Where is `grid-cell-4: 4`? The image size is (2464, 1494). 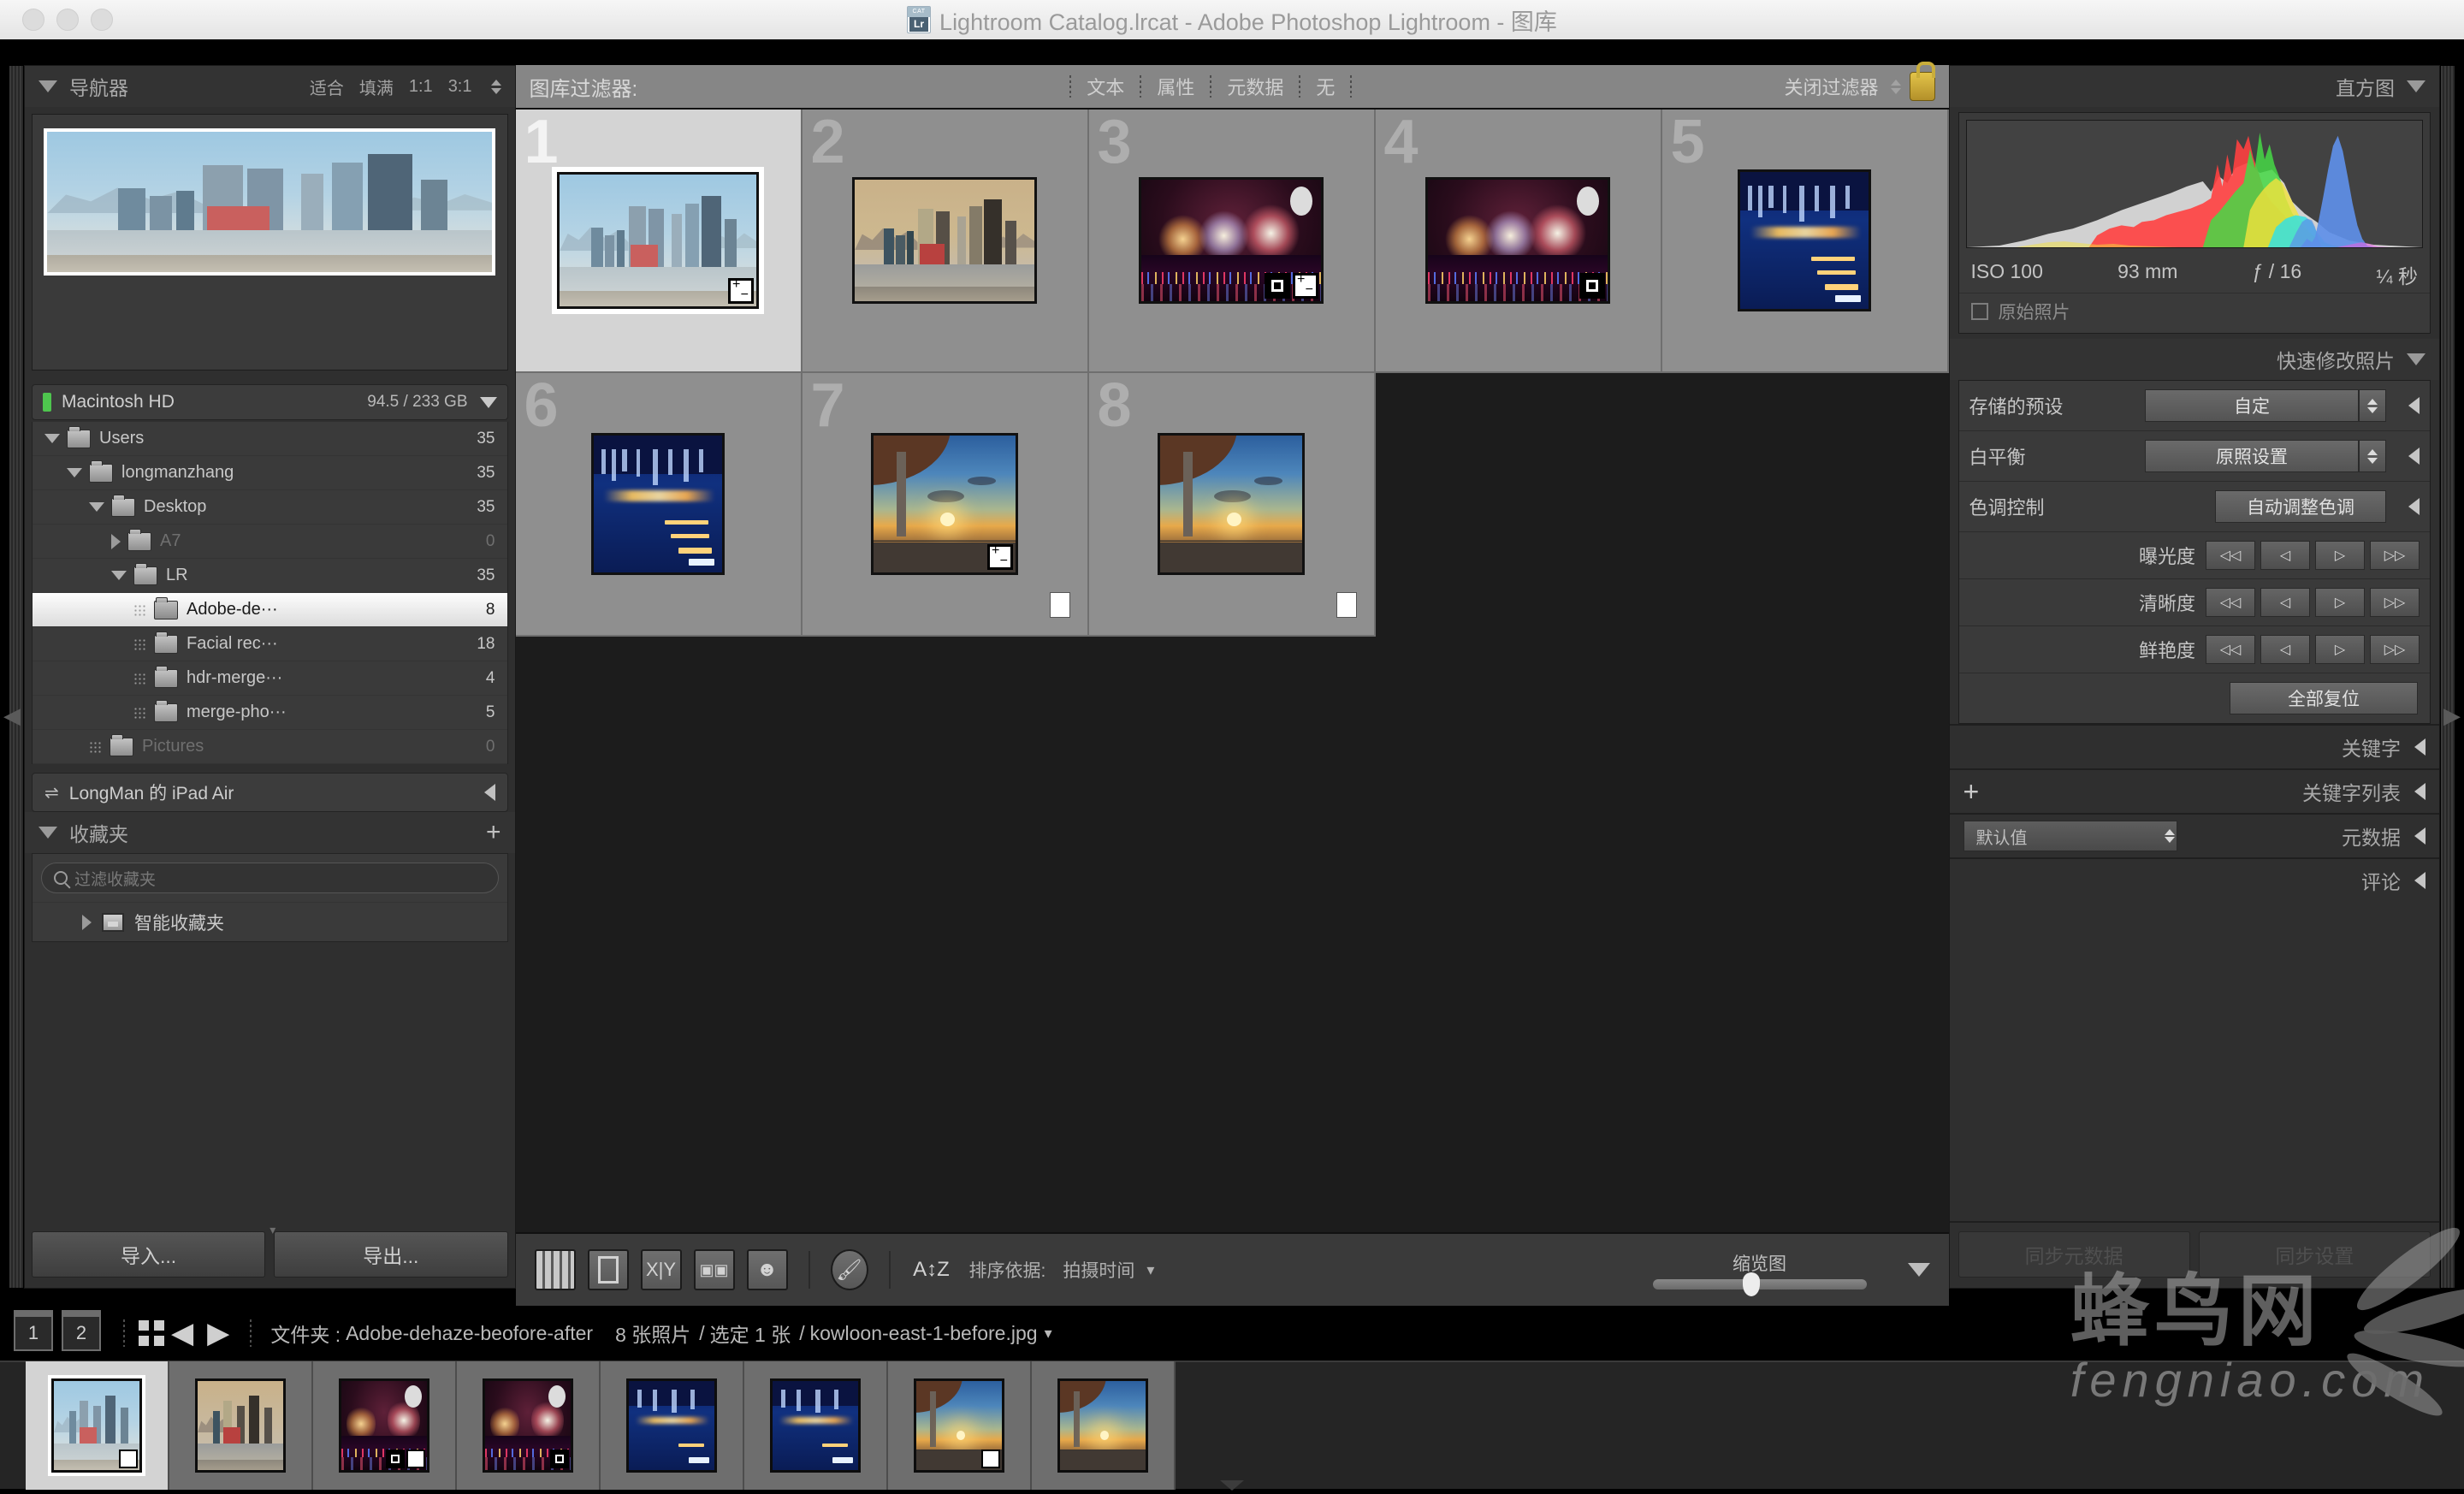 grid-cell-4: 4 is located at coordinates (1518, 242).